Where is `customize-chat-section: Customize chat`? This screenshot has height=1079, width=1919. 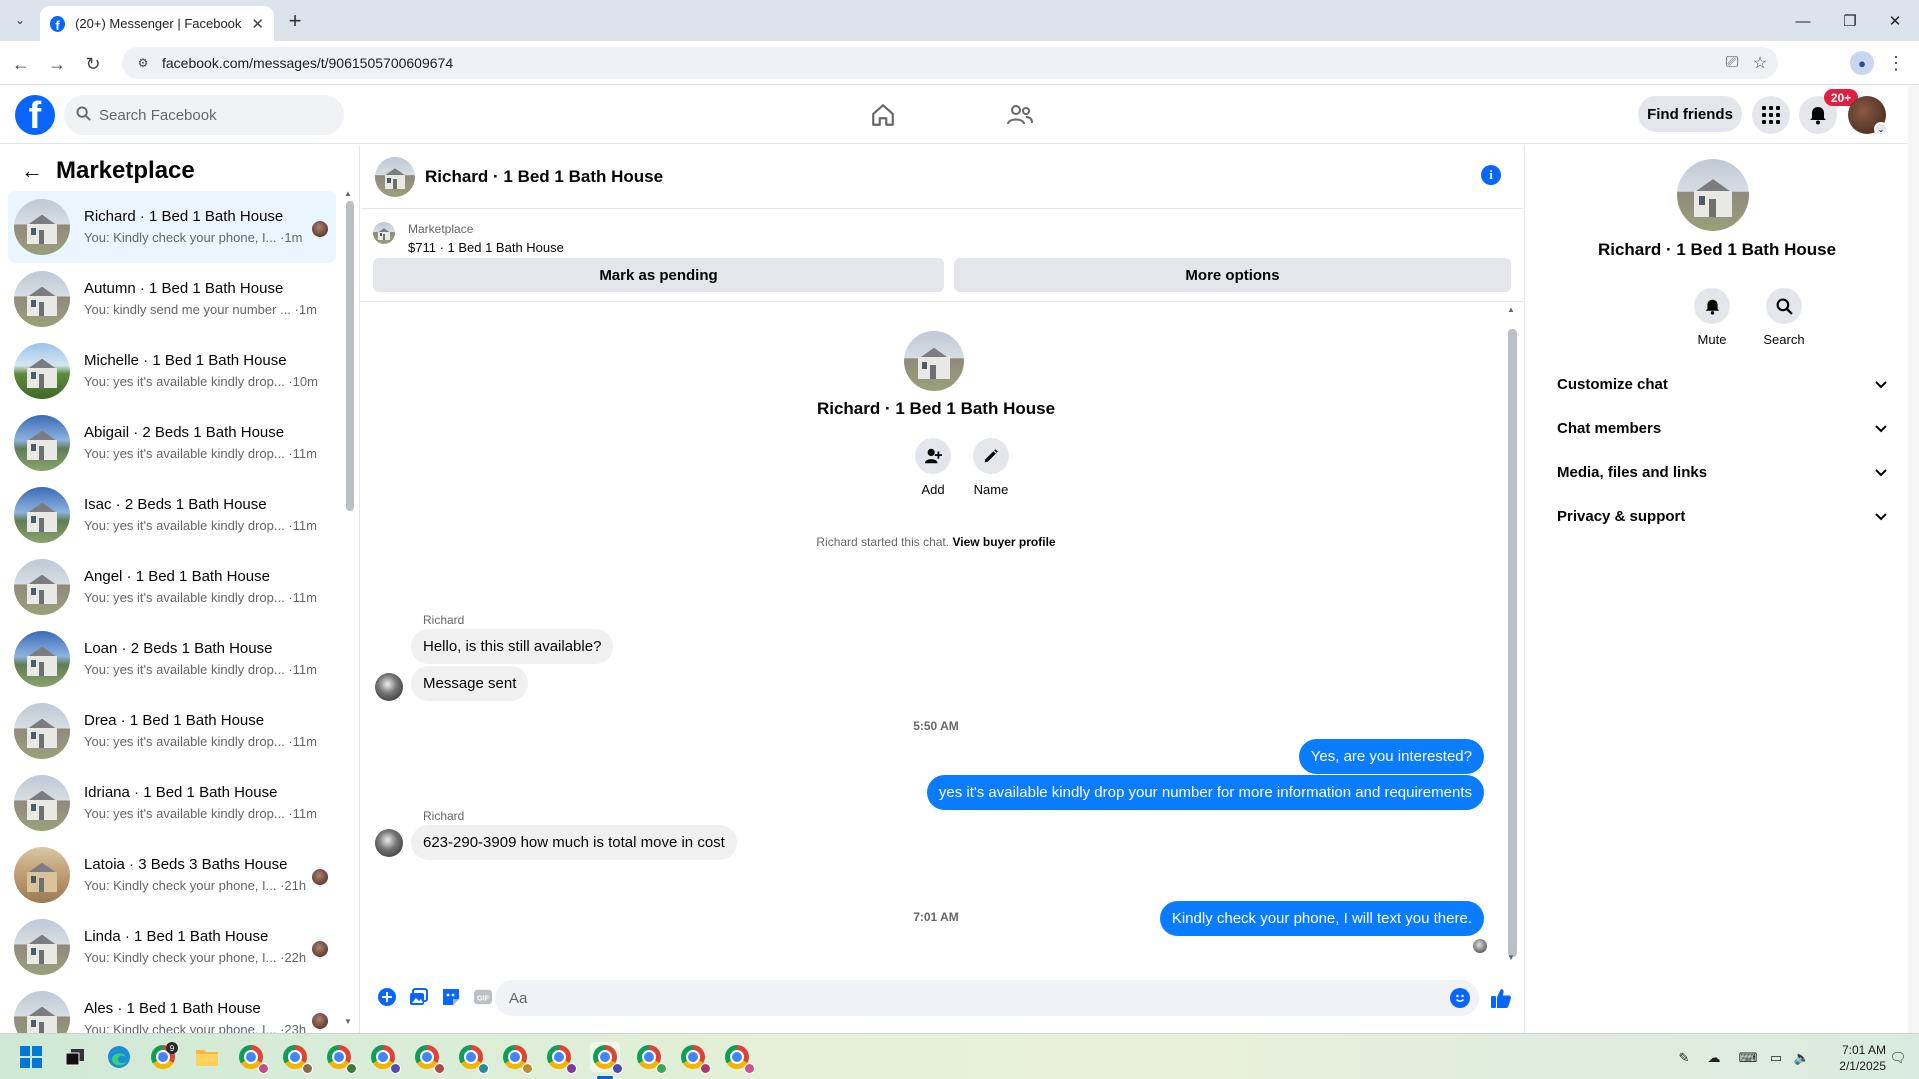 customize-chat-section: Customize chat is located at coordinates (1717, 384).